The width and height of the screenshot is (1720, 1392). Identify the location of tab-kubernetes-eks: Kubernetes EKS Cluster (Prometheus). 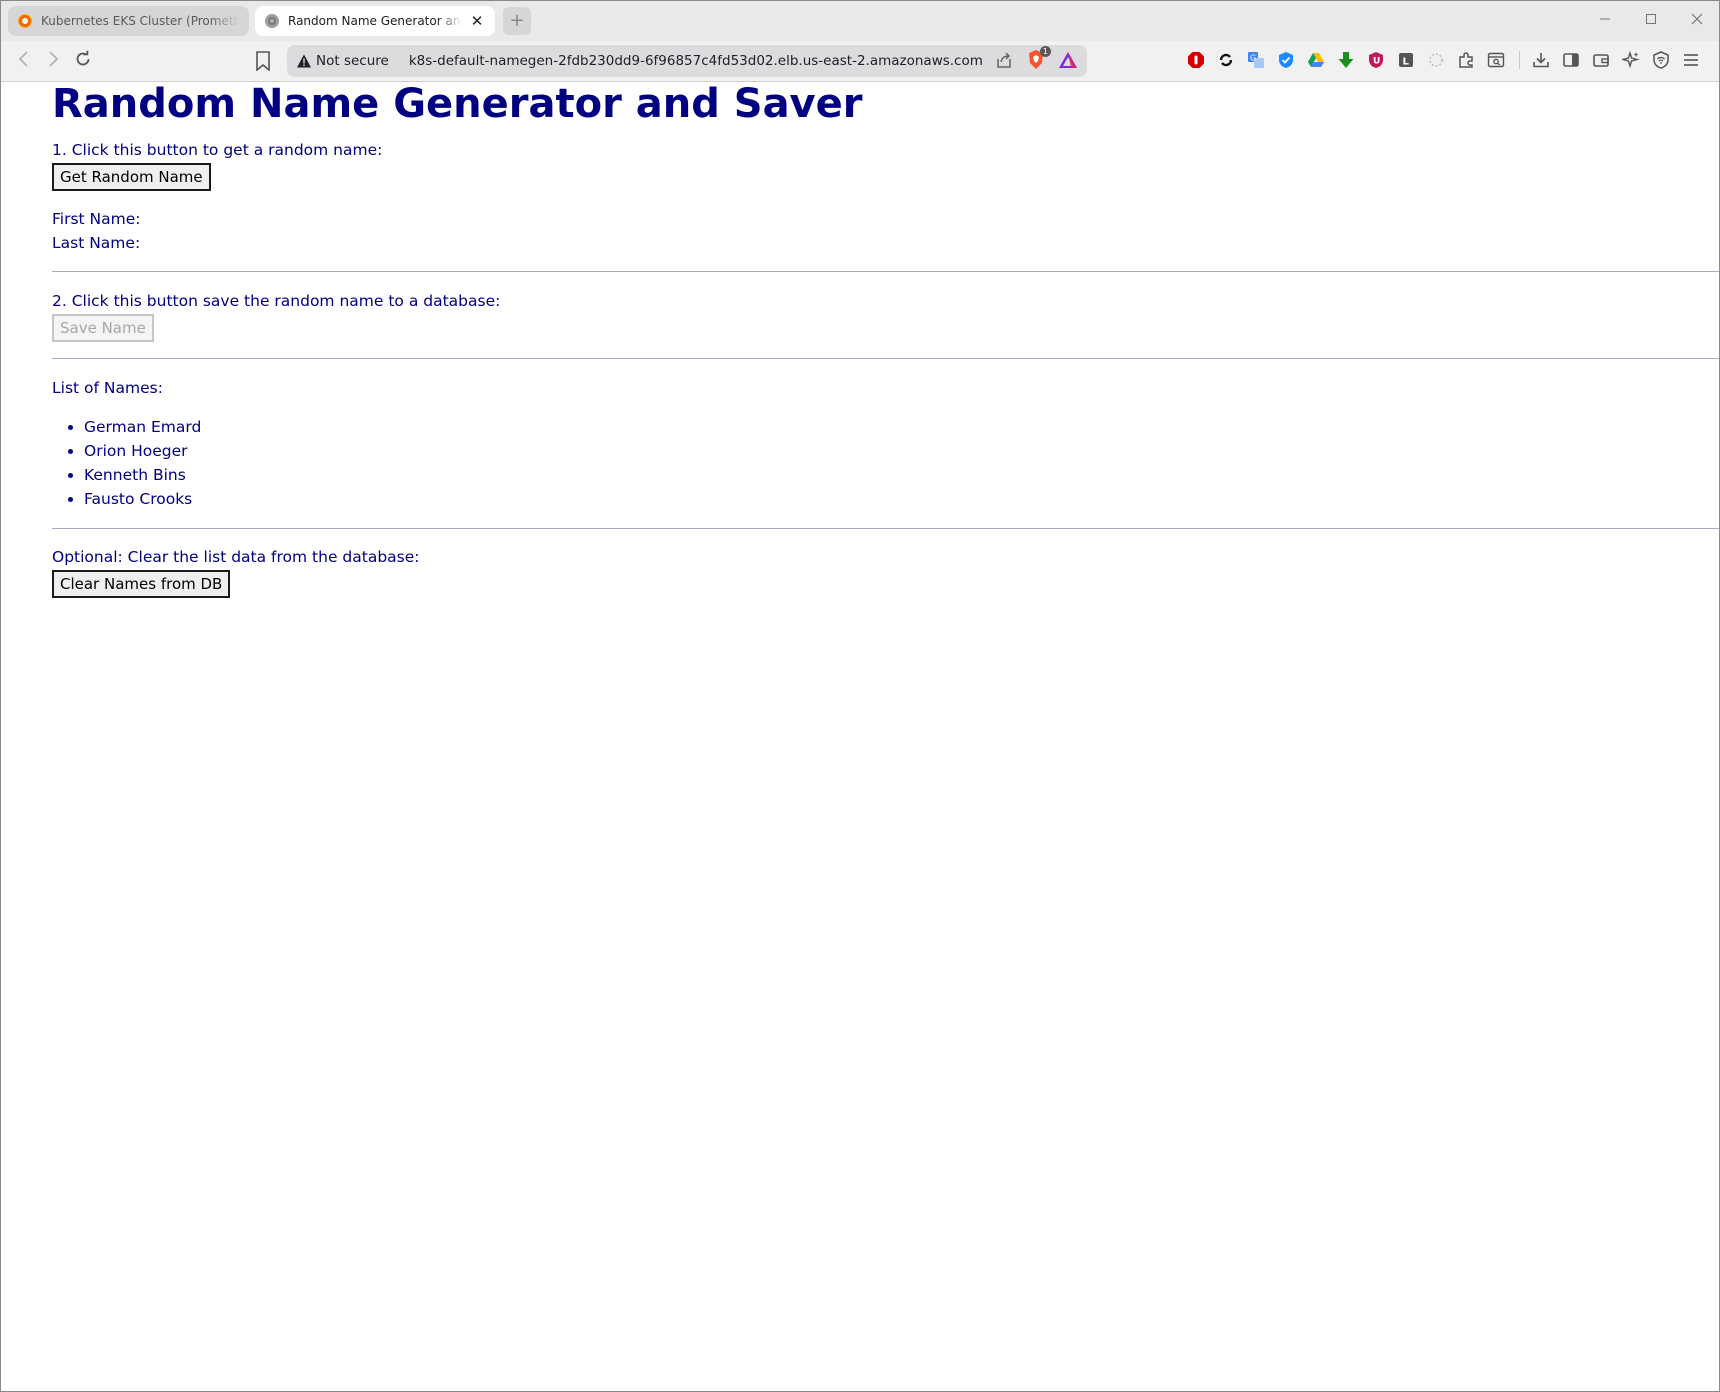
(128, 21).